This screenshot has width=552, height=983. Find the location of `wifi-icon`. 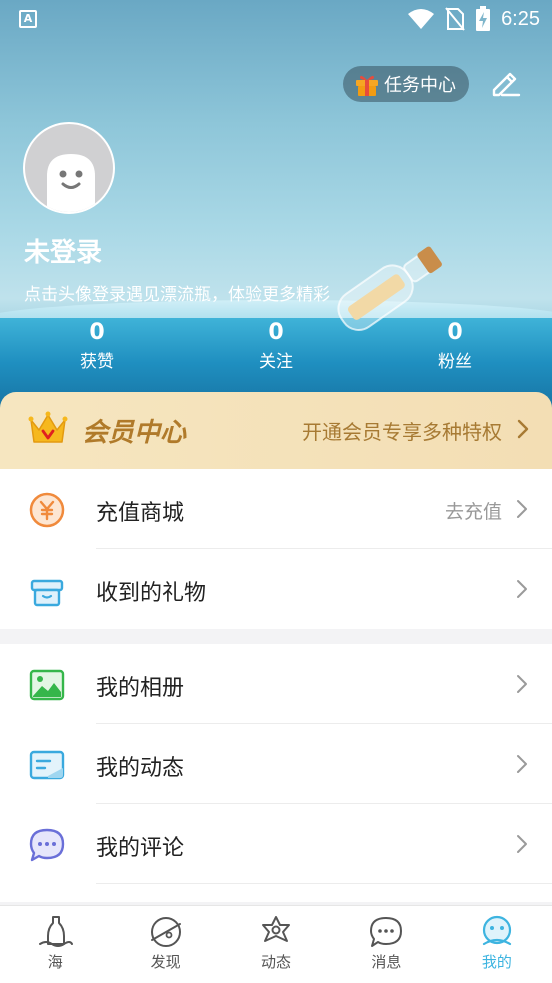

wifi-icon is located at coordinates (421, 19).